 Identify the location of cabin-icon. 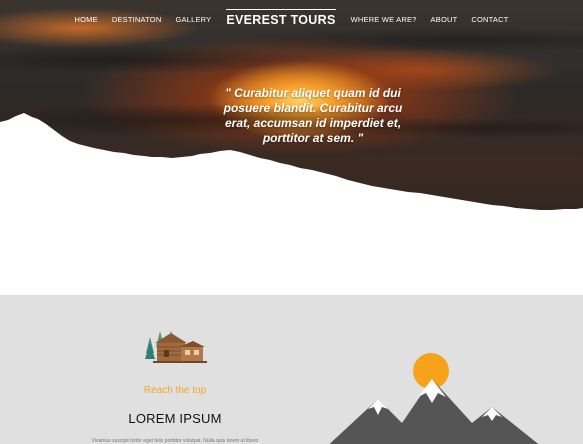
(176, 347).